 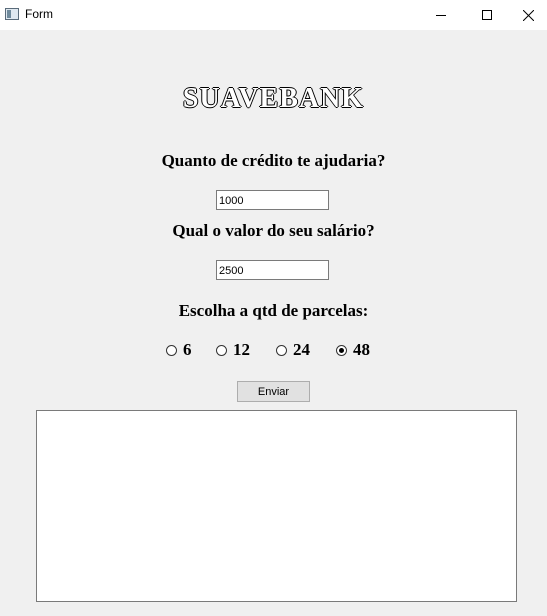 I want to click on title-bar: Form, so click(x=273, y=15).